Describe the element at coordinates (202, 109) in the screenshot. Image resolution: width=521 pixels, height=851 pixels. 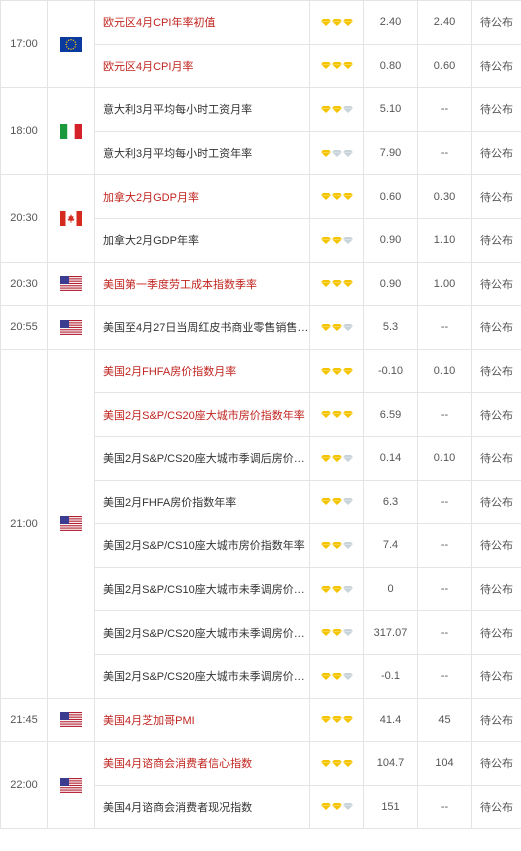
I see `event-name-link: 意大利3月平均每小时工资月率` at that location.